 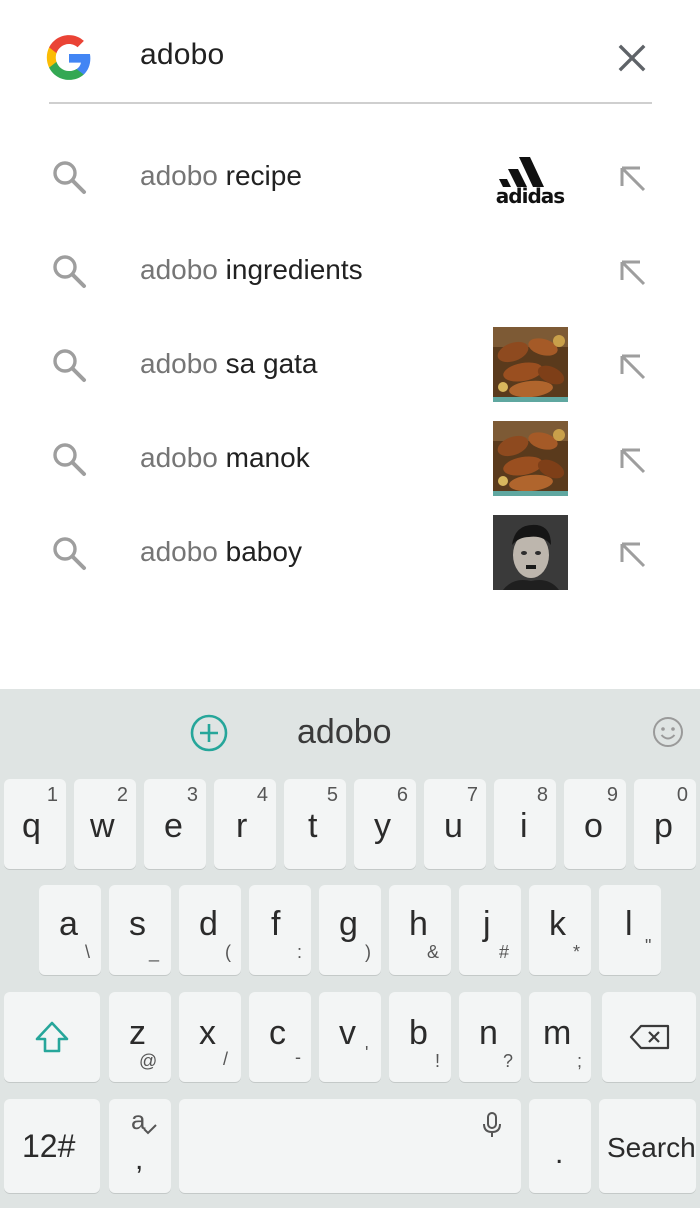 I want to click on search-input: adobo, so click(x=182, y=55).